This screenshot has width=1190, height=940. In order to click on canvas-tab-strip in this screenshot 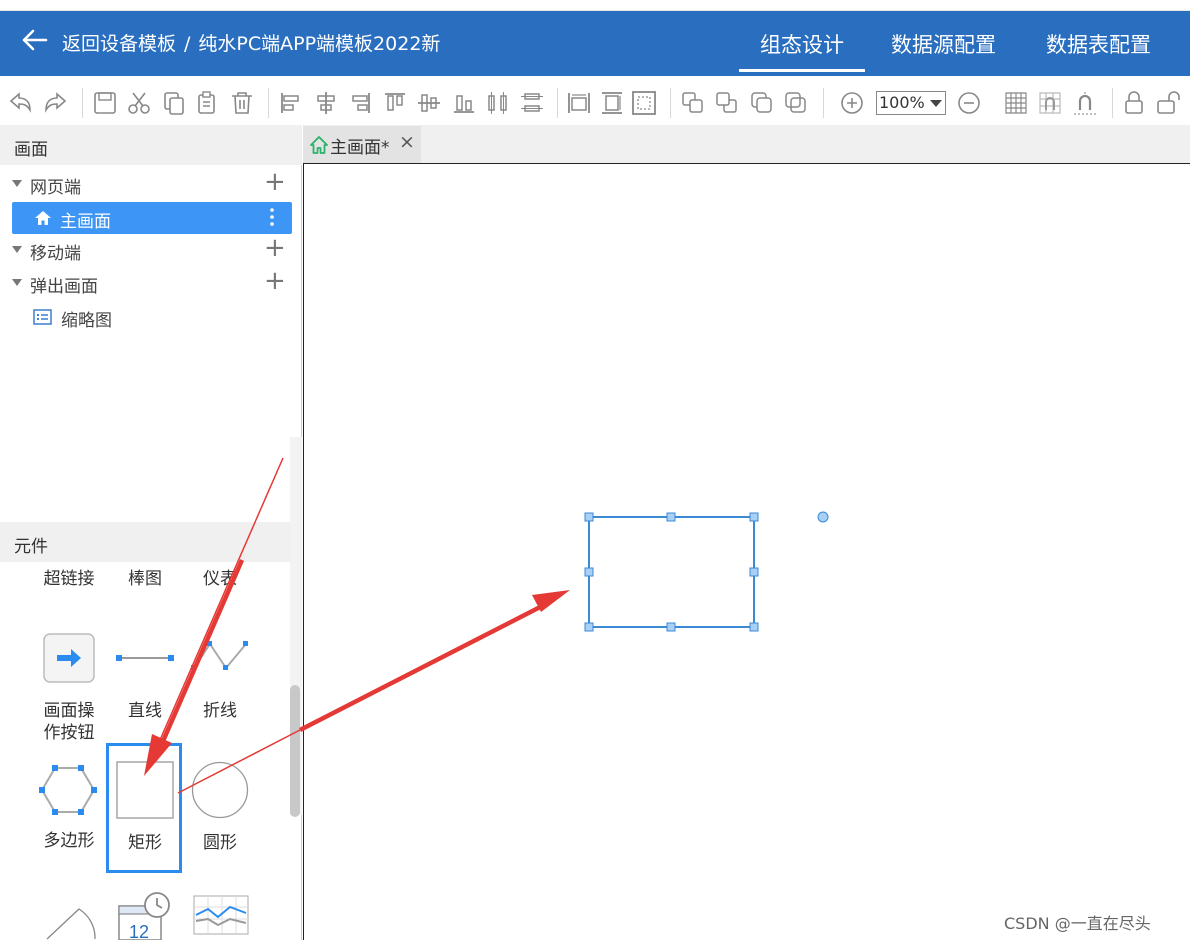, I will do `click(746, 144)`.